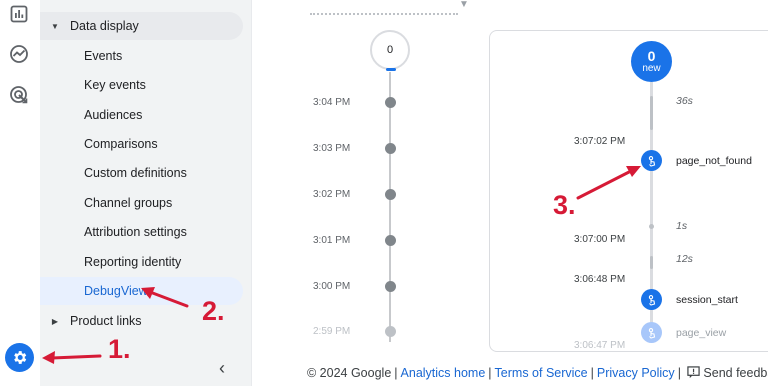 The width and height of the screenshot is (768, 386). Describe the element at coordinates (735, 373) in the screenshot. I see `send-feedback-label: Send feedba` at that location.